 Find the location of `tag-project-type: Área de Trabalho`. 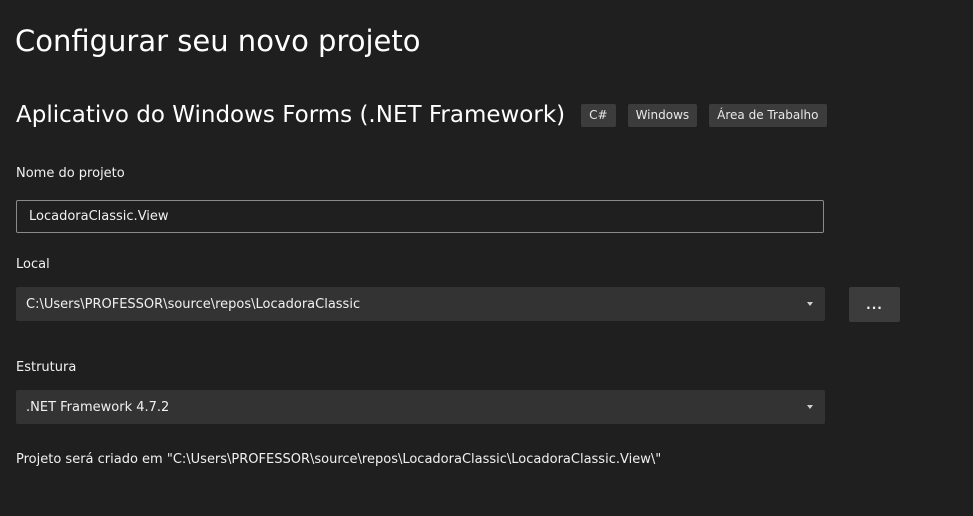

tag-project-type: Área de Trabalho is located at coordinates (768, 115).